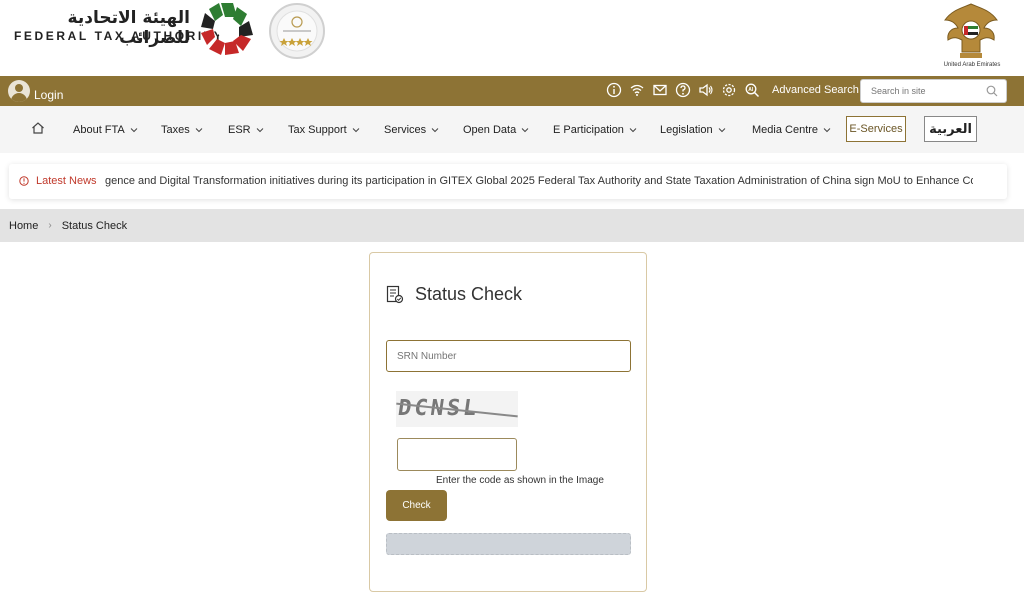  What do you see at coordinates (119, 36) in the screenshot?
I see `brand-english-name: FEDERAL TAX AUTHORITY` at bounding box center [119, 36].